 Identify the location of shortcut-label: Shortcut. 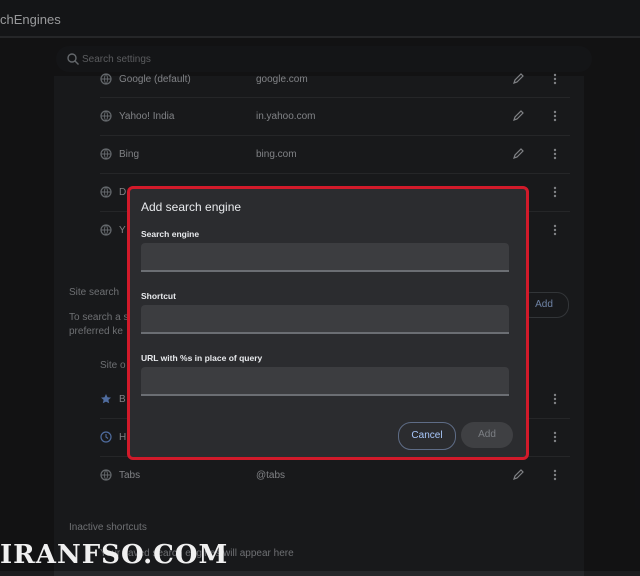
(158, 296).